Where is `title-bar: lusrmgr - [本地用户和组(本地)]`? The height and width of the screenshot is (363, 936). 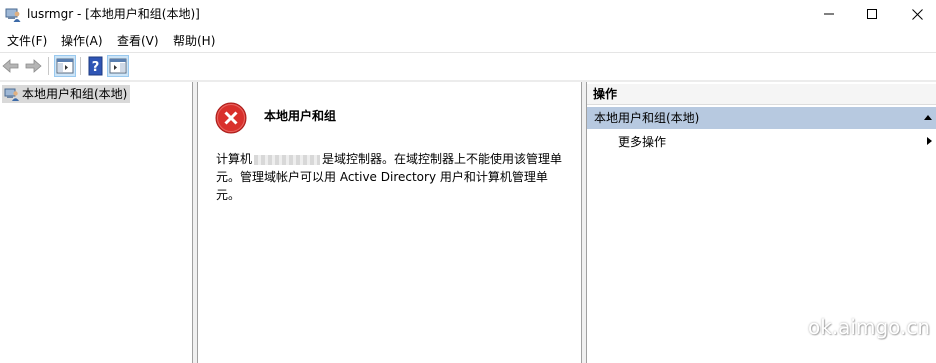 title-bar: lusrmgr - [本地用户和组(本地)] is located at coordinates (468, 15).